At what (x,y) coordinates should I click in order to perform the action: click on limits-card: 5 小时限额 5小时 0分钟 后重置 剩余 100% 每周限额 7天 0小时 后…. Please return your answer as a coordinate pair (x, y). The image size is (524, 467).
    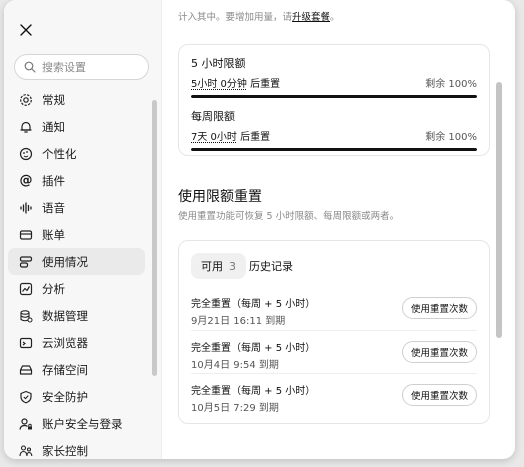
    Looking at the image, I should click on (334, 100).